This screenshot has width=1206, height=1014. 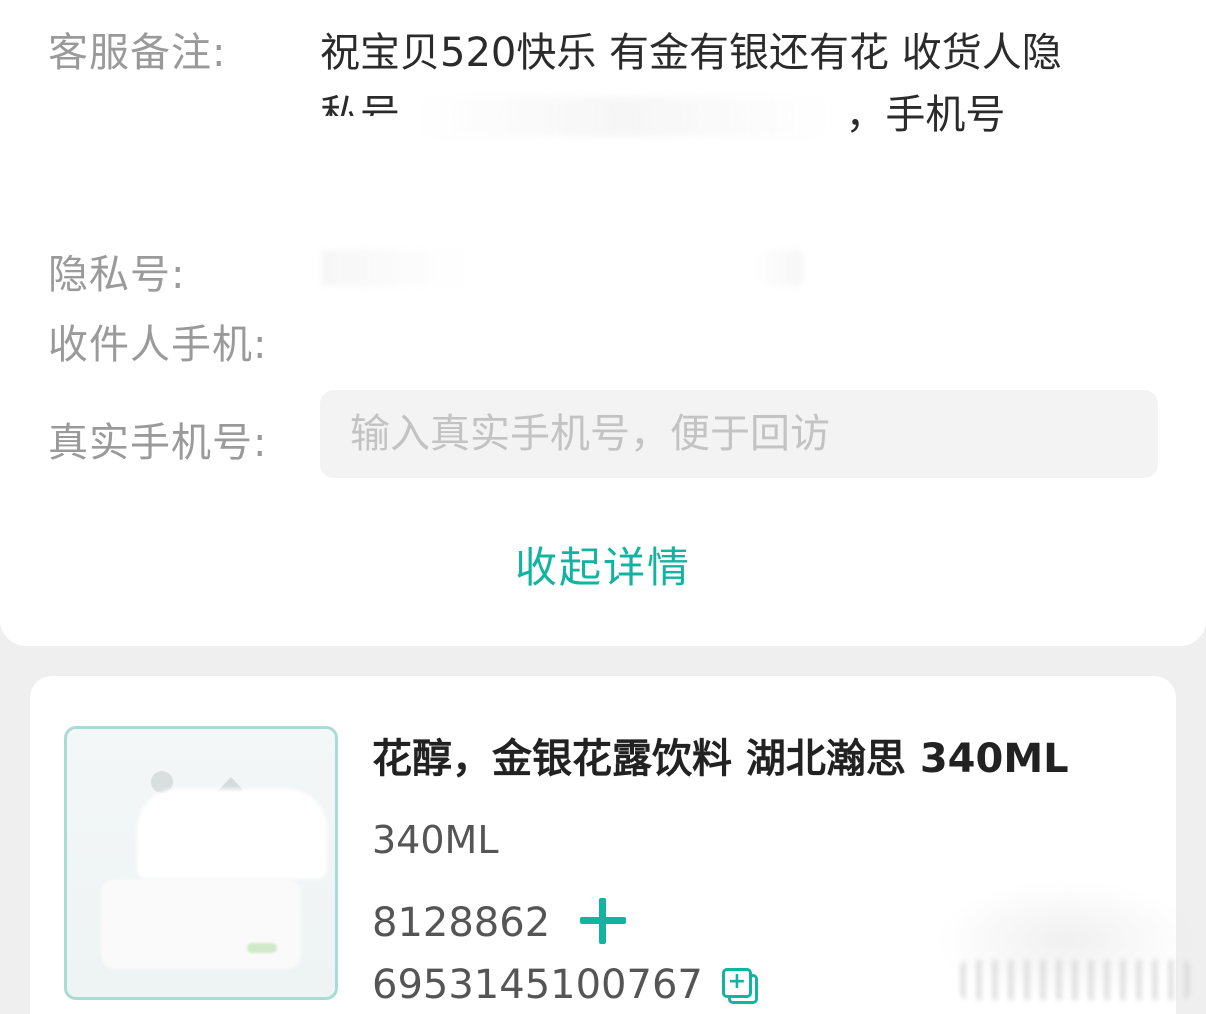 I want to click on product-title: 花醇，金银花露饮料 湖北瀚思 340ML, so click(x=720, y=759).